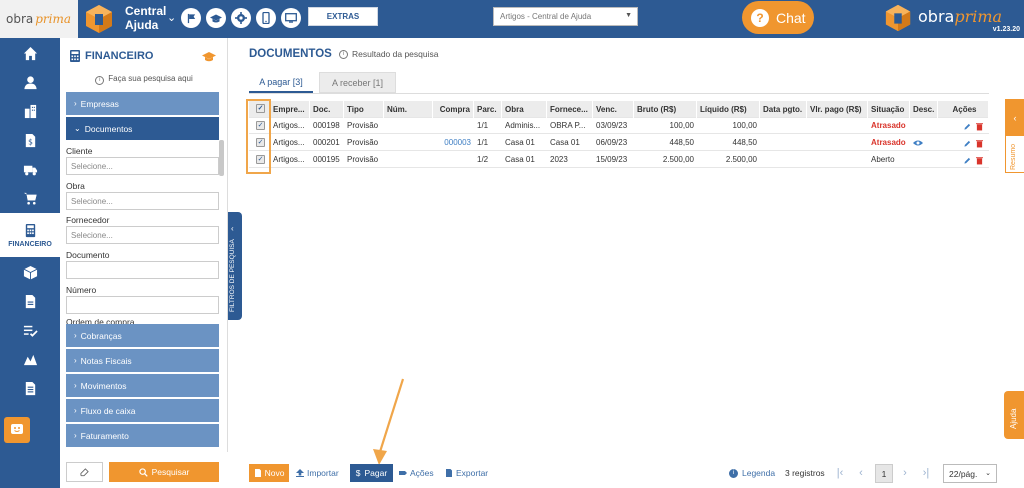  What do you see at coordinates (30, 82) in the screenshot?
I see `user-icon` at bounding box center [30, 82].